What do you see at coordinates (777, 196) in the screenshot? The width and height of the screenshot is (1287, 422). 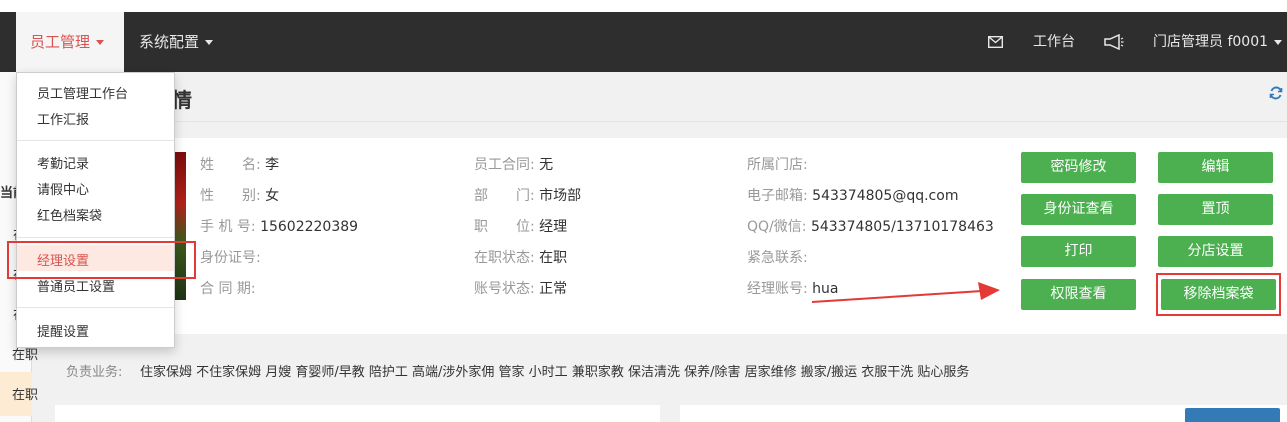 I see `field-label: 电子邮箱:` at bounding box center [777, 196].